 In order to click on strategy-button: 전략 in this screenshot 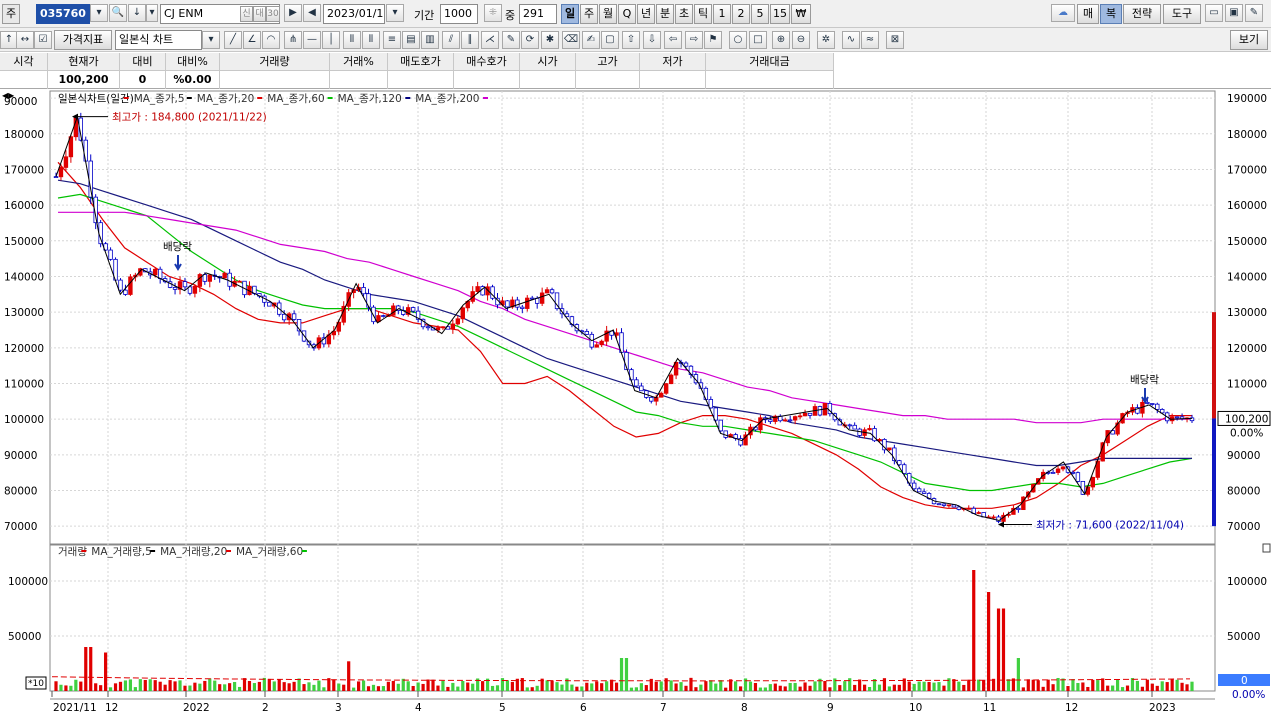, I will do `click(1142, 14)`.